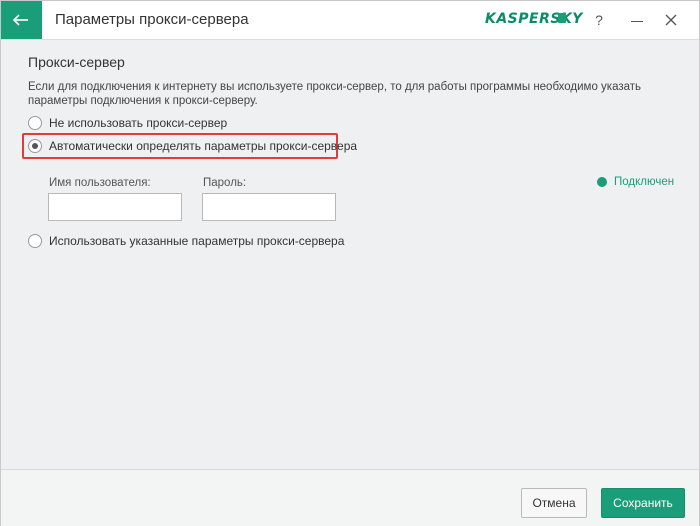 This screenshot has height=526, width=700. I want to click on cancel-button: Отмена, so click(554, 503).